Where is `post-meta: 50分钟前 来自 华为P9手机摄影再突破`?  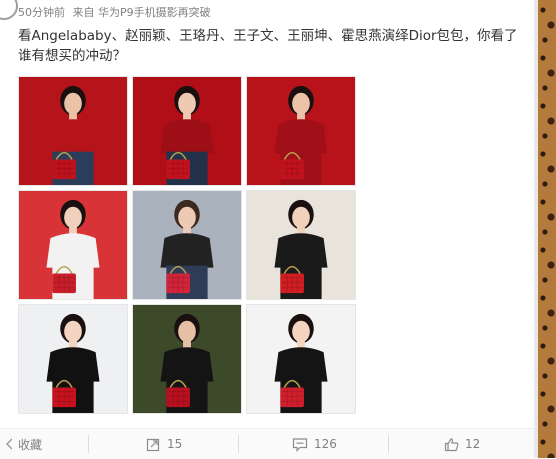
post-meta: 50分钟前 来自 华为P9手机摄影再突破 is located at coordinates (116, 12).